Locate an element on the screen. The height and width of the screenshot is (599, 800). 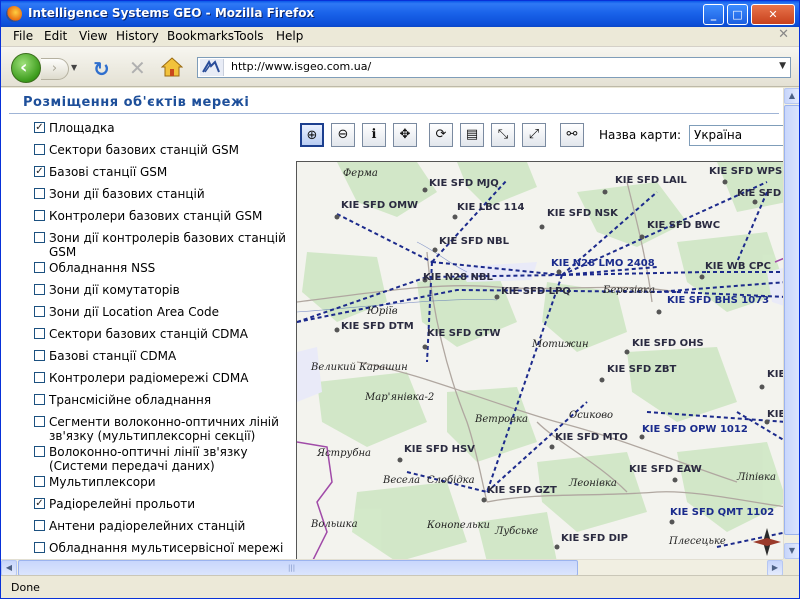
menu-history: History is located at coordinates (137, 36).